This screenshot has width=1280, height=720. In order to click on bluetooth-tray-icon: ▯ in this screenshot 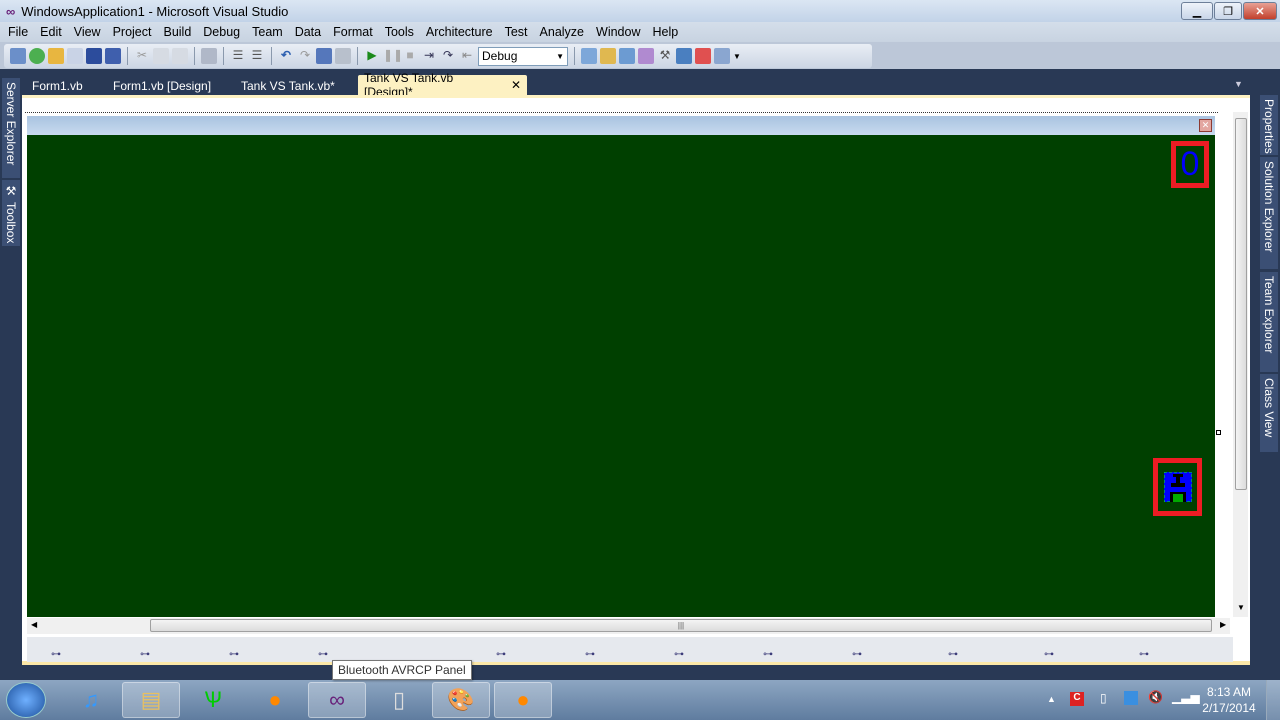, I will do `click(1103, 698)`.